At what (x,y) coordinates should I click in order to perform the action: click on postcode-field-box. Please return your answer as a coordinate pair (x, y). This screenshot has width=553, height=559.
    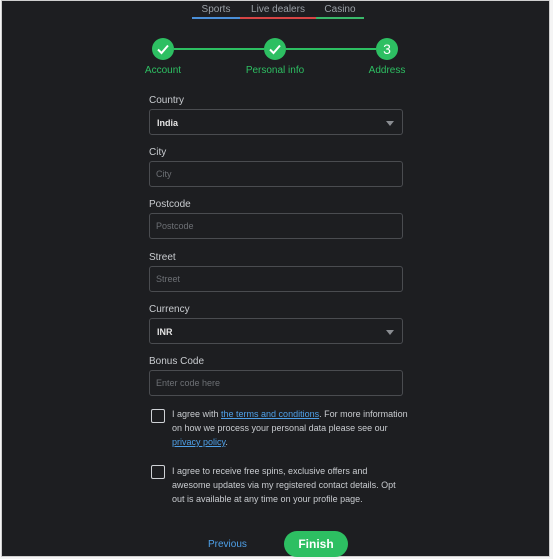
    Looking at the image, I should click on (276, 226).